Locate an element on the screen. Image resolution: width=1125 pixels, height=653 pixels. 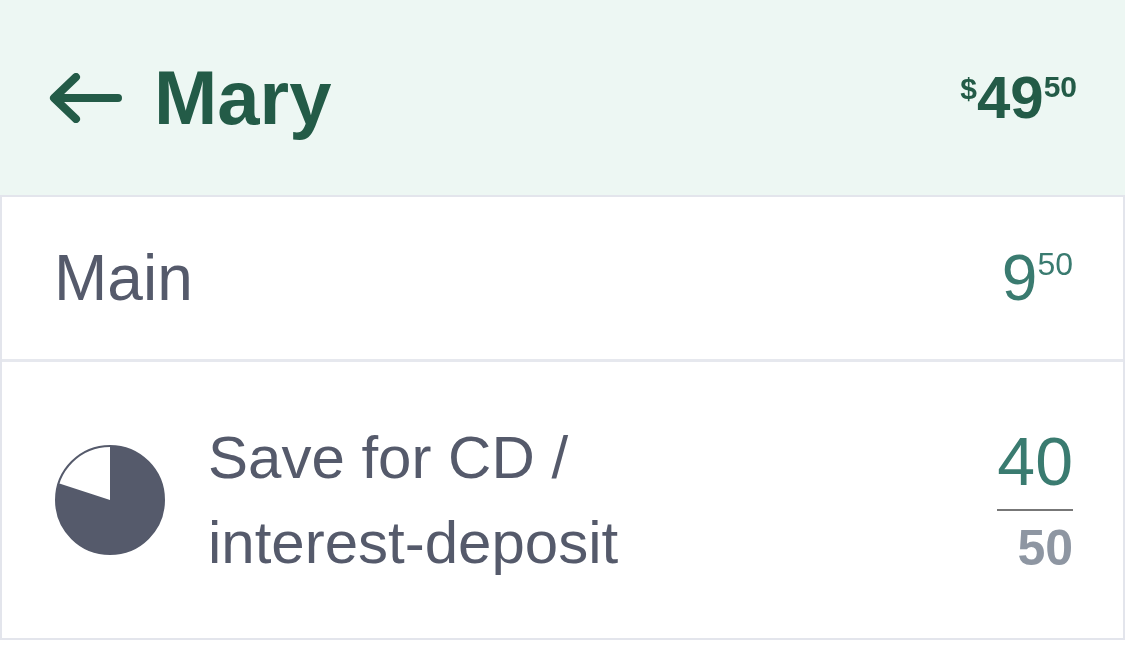
progress-pie-icon is located at coordinates (110, 500).